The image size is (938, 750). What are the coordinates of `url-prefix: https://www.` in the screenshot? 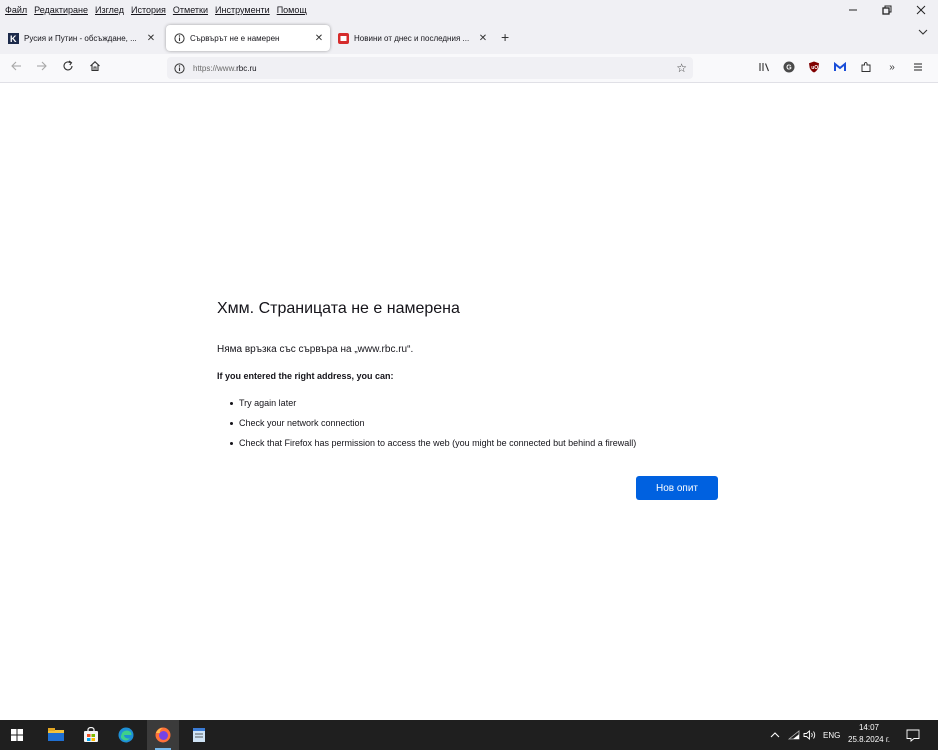 It's located at (215, 68).